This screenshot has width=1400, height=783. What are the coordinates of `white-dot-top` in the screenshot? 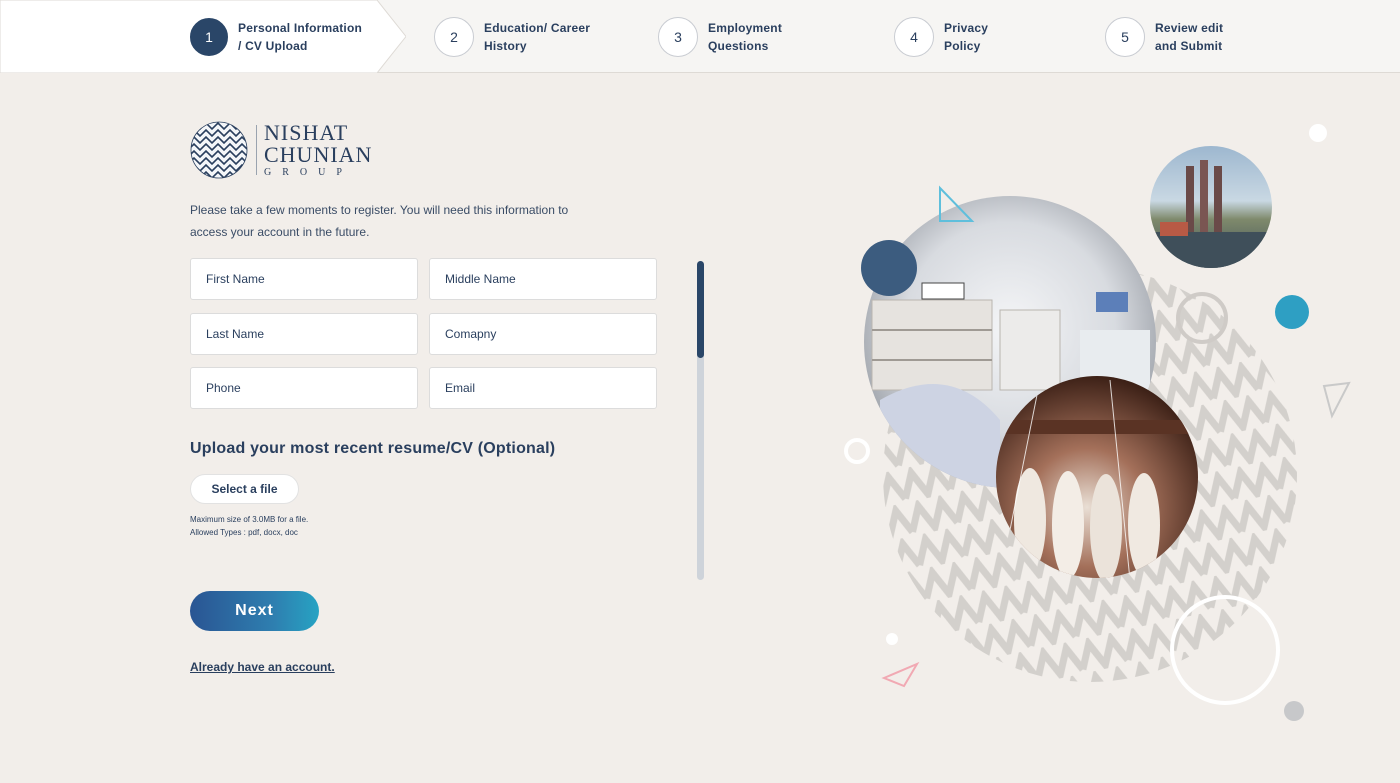 It's located at (1318, 133).